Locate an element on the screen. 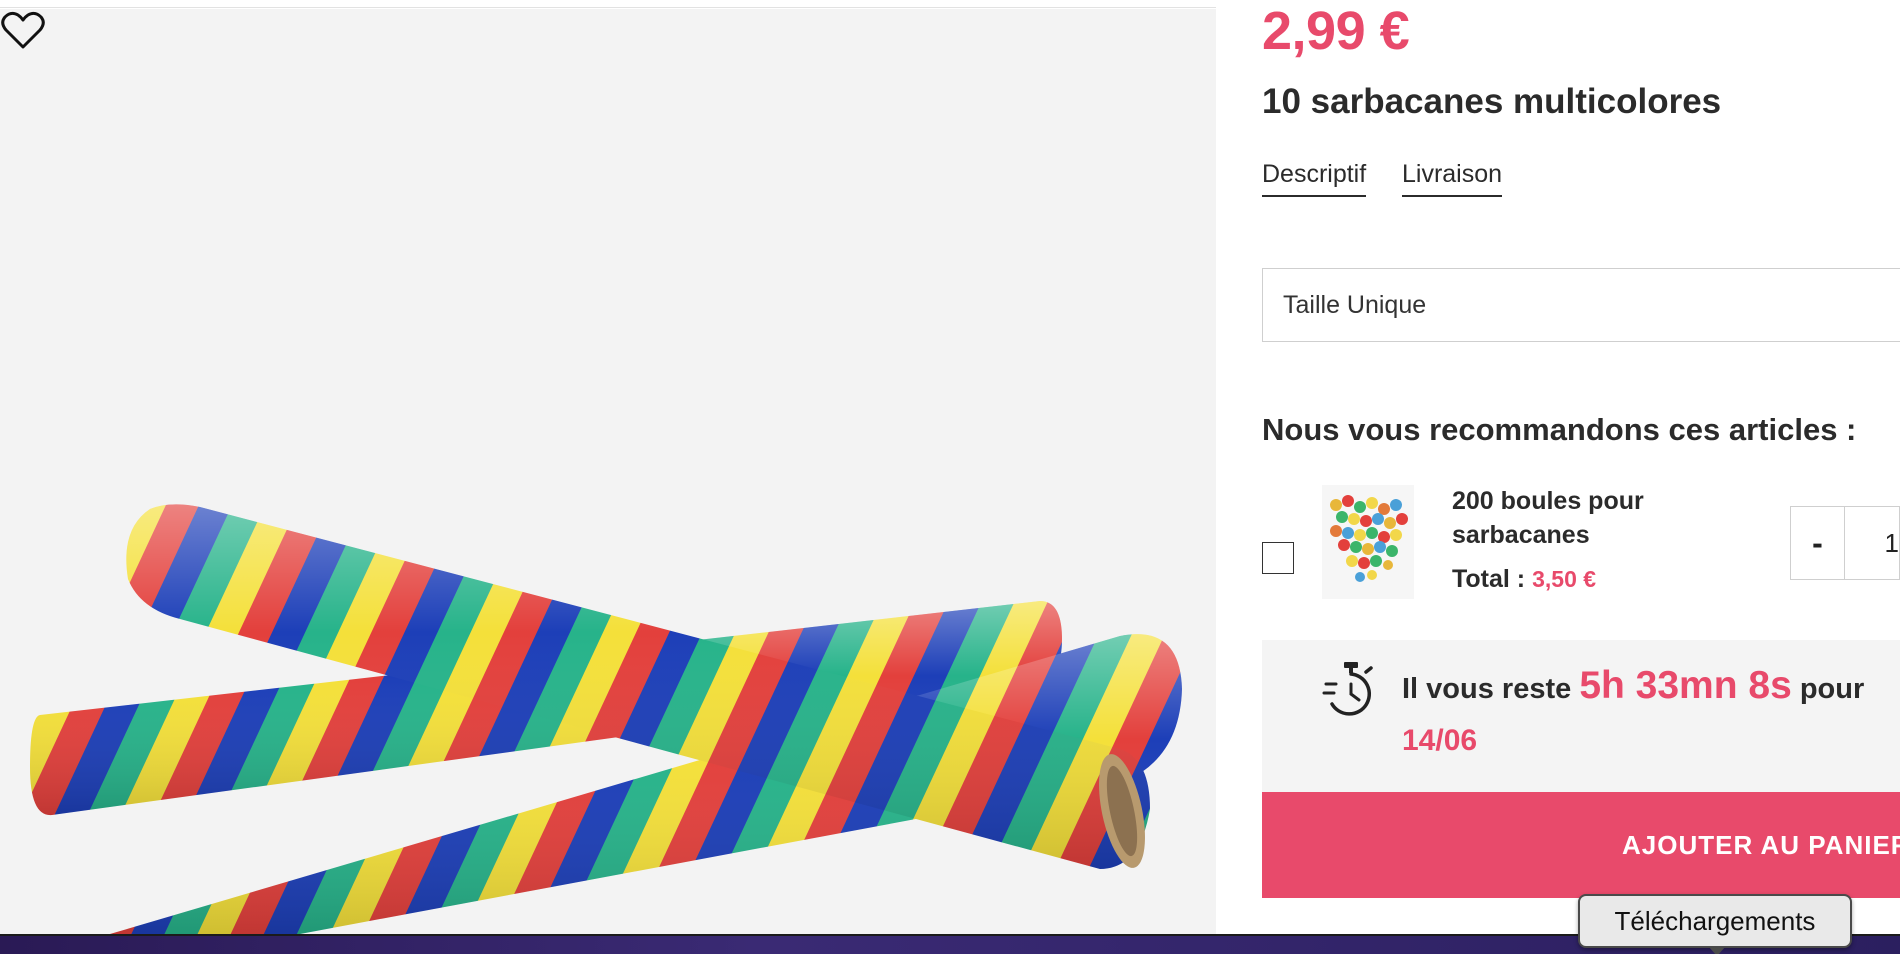 Image resolution: width=1900 pixels, height=954 pixels. size-select: Taille Unique is located at coordinates (1581, 305).